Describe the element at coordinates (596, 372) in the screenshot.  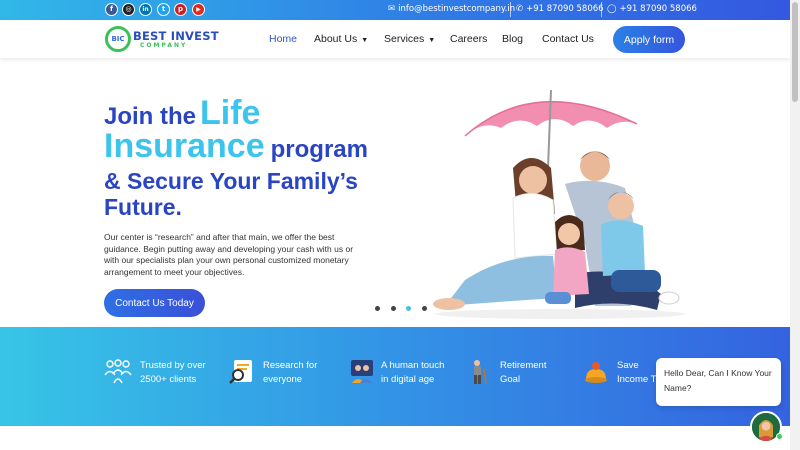
I see `savings-icon` at that location.